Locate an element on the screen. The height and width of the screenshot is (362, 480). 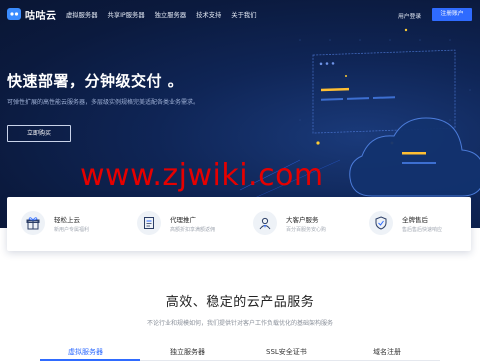
nav-item-virtual-server: 虚拟服务器 is located at coordinates (81, 14).